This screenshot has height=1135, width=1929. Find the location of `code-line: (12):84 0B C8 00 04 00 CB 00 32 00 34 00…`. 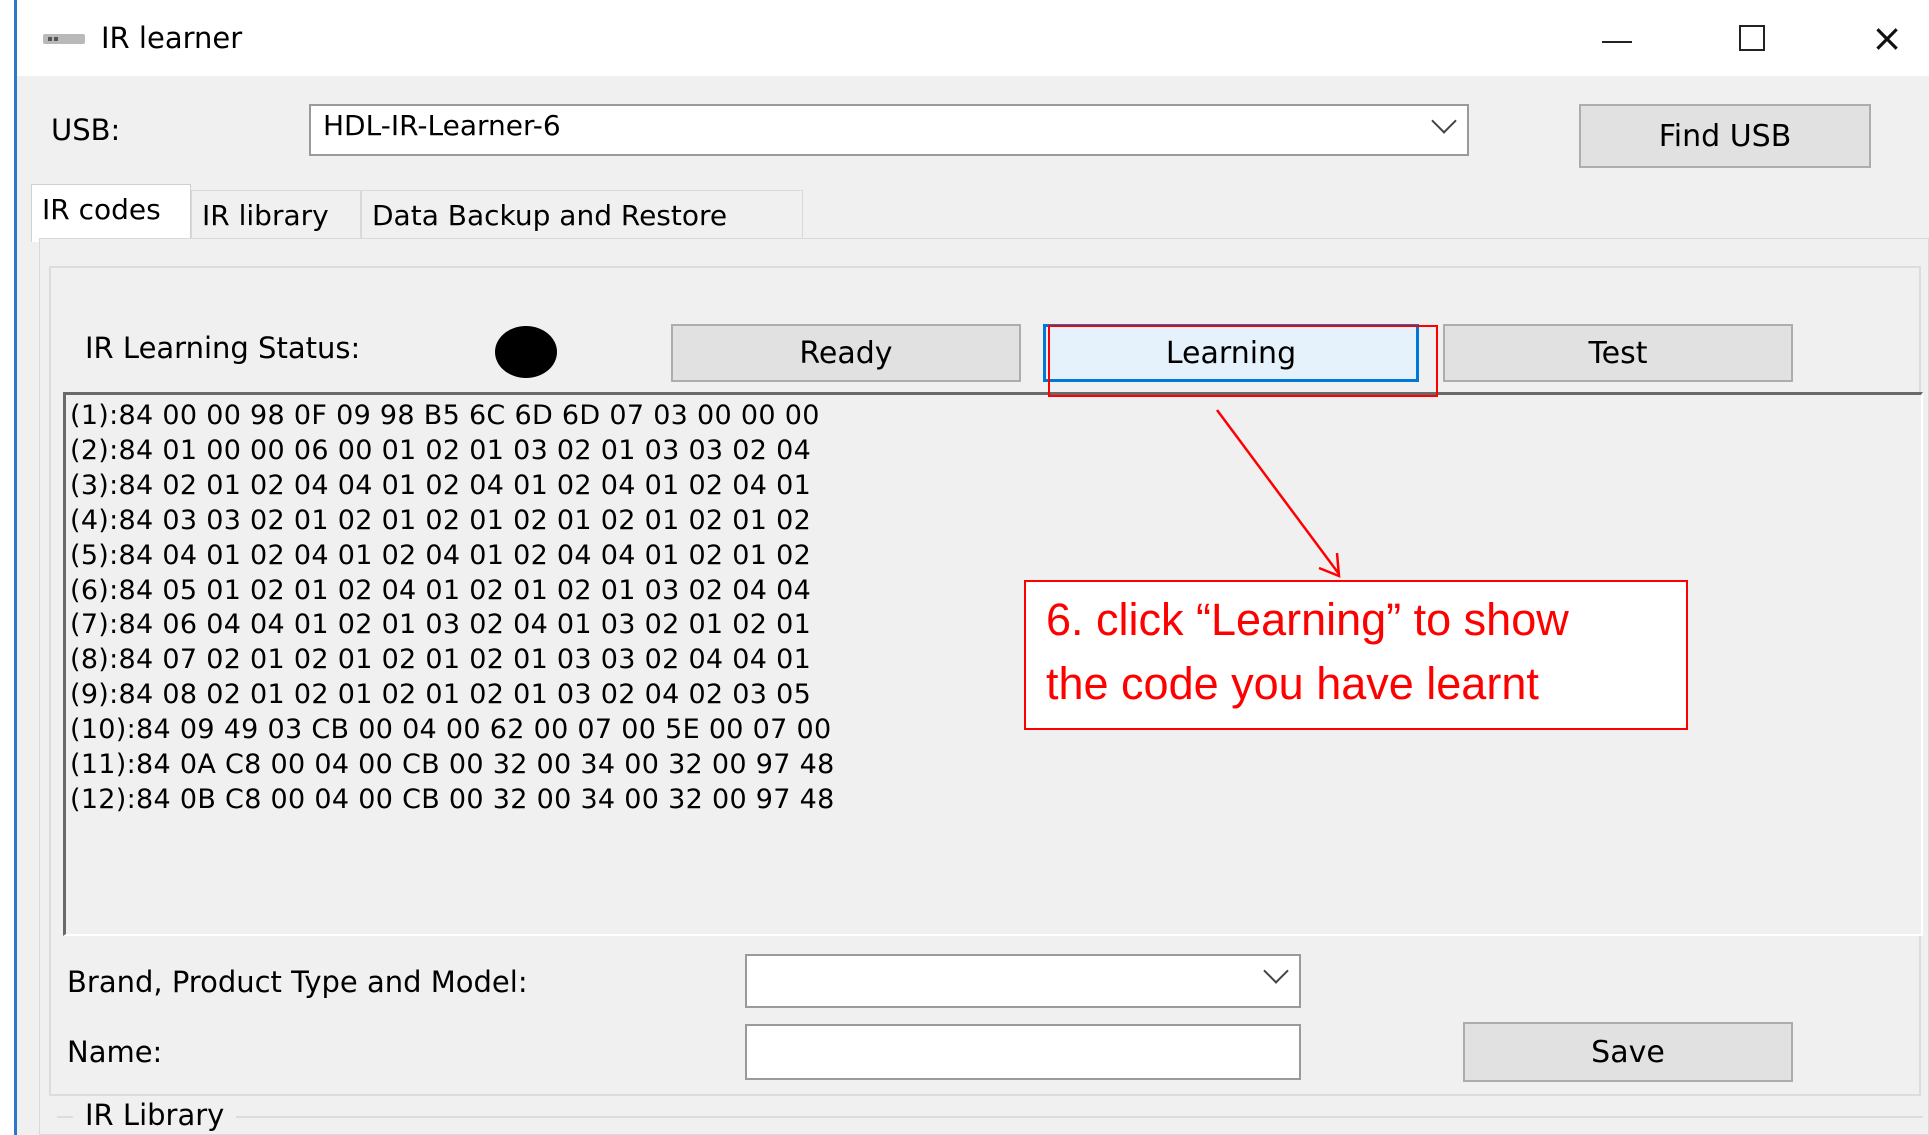

code-line: (12):84 0B C8 00 04 00 CB 00 32 00 34 00… is located at coordinates (452, 799).